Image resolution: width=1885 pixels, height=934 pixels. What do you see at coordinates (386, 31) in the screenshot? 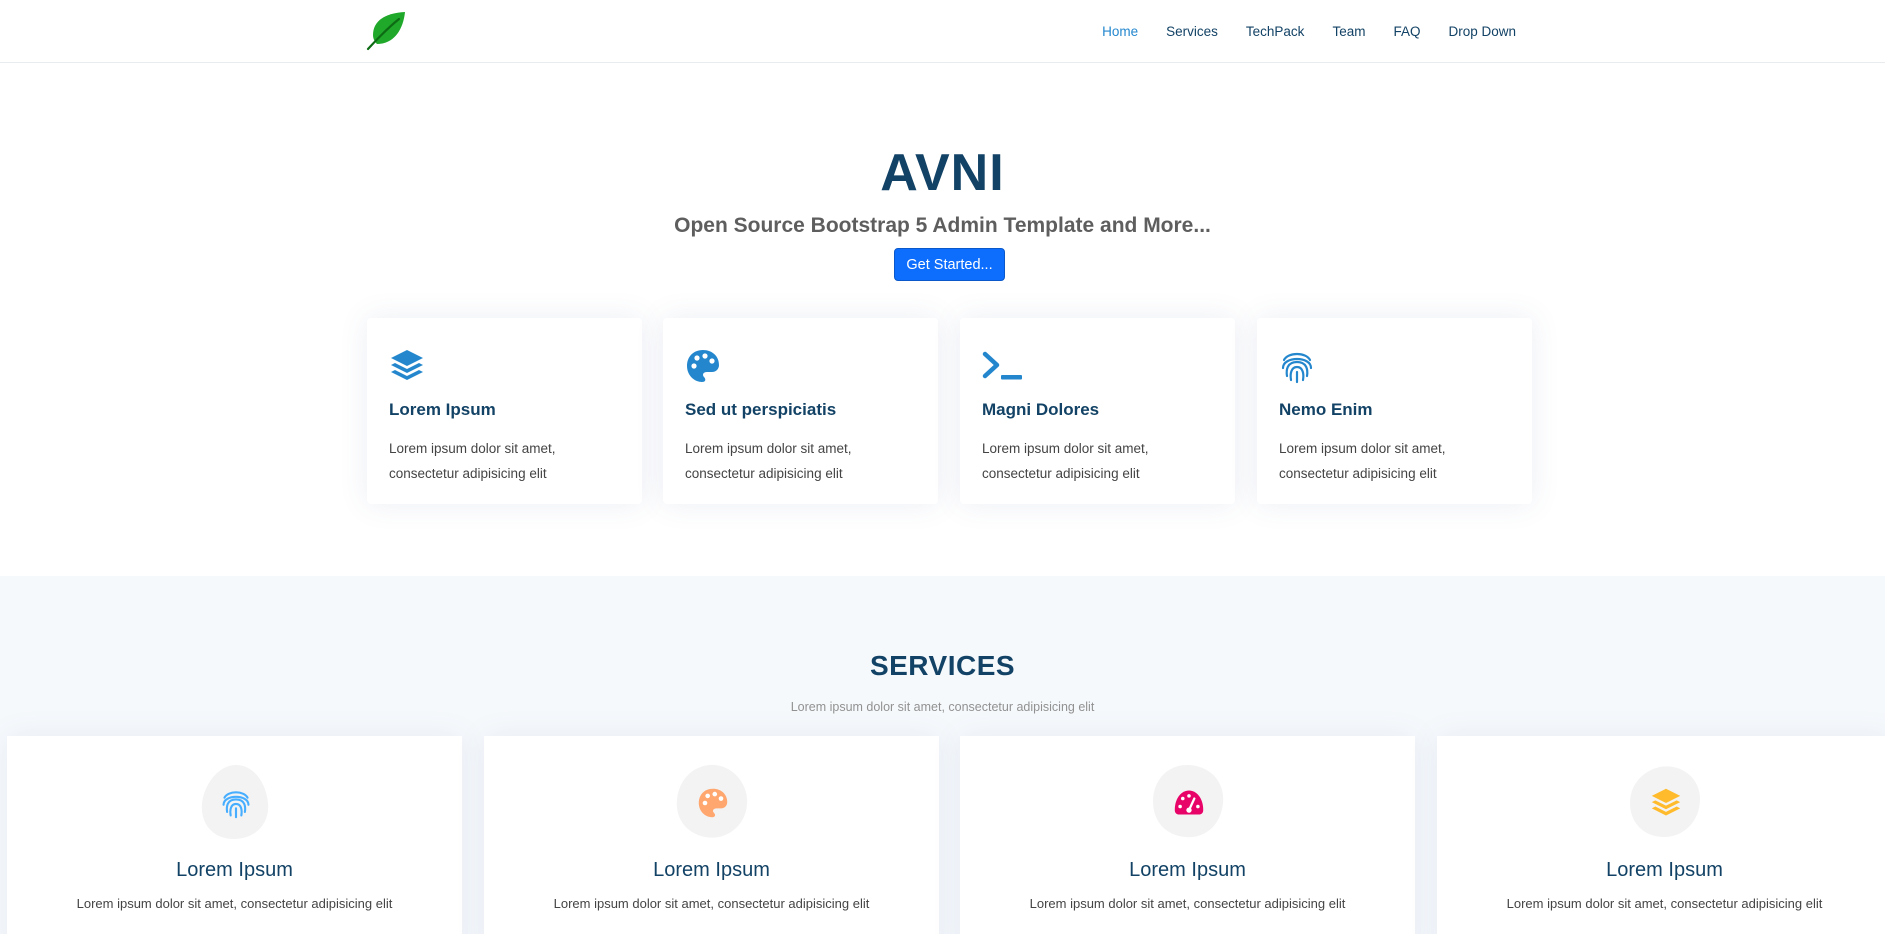
I see `leaf-icon` at bounding box center [386, 31].